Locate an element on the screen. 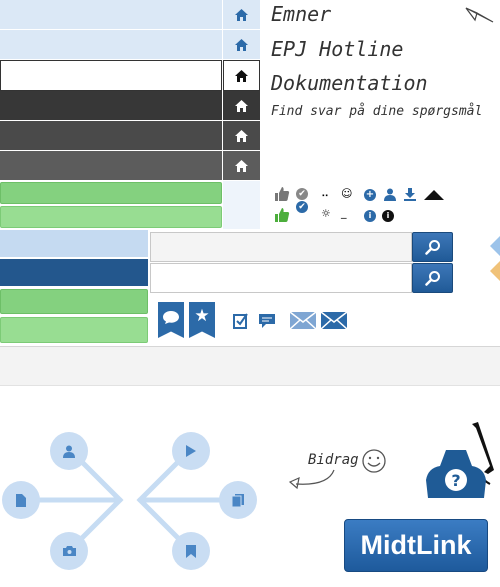 The image size is (500, 587). speech-bubble-button is located at coordinates (171, 320).